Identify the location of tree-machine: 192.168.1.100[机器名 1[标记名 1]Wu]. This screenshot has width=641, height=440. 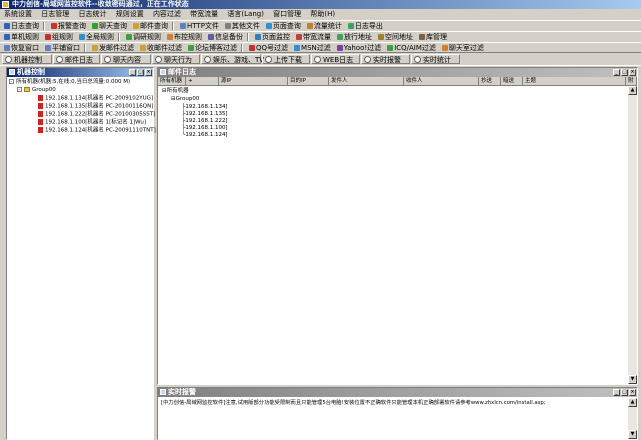
(92, 122).